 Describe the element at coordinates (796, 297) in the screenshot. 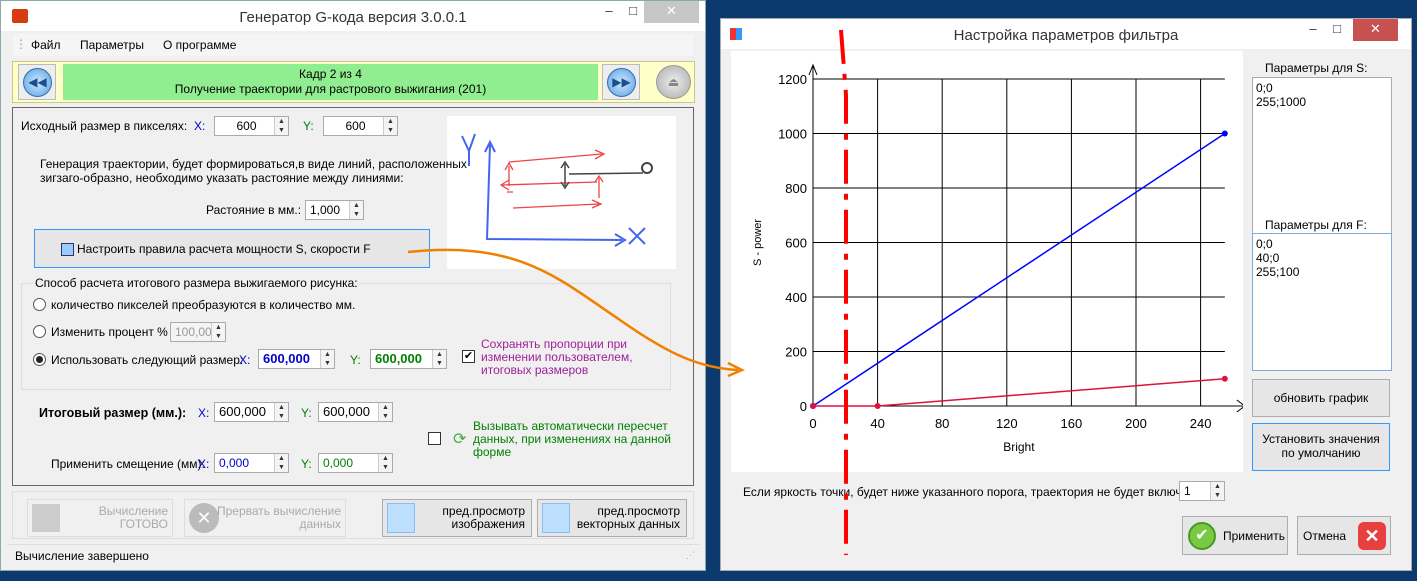

I see `y-tick-label: 400` at that location.